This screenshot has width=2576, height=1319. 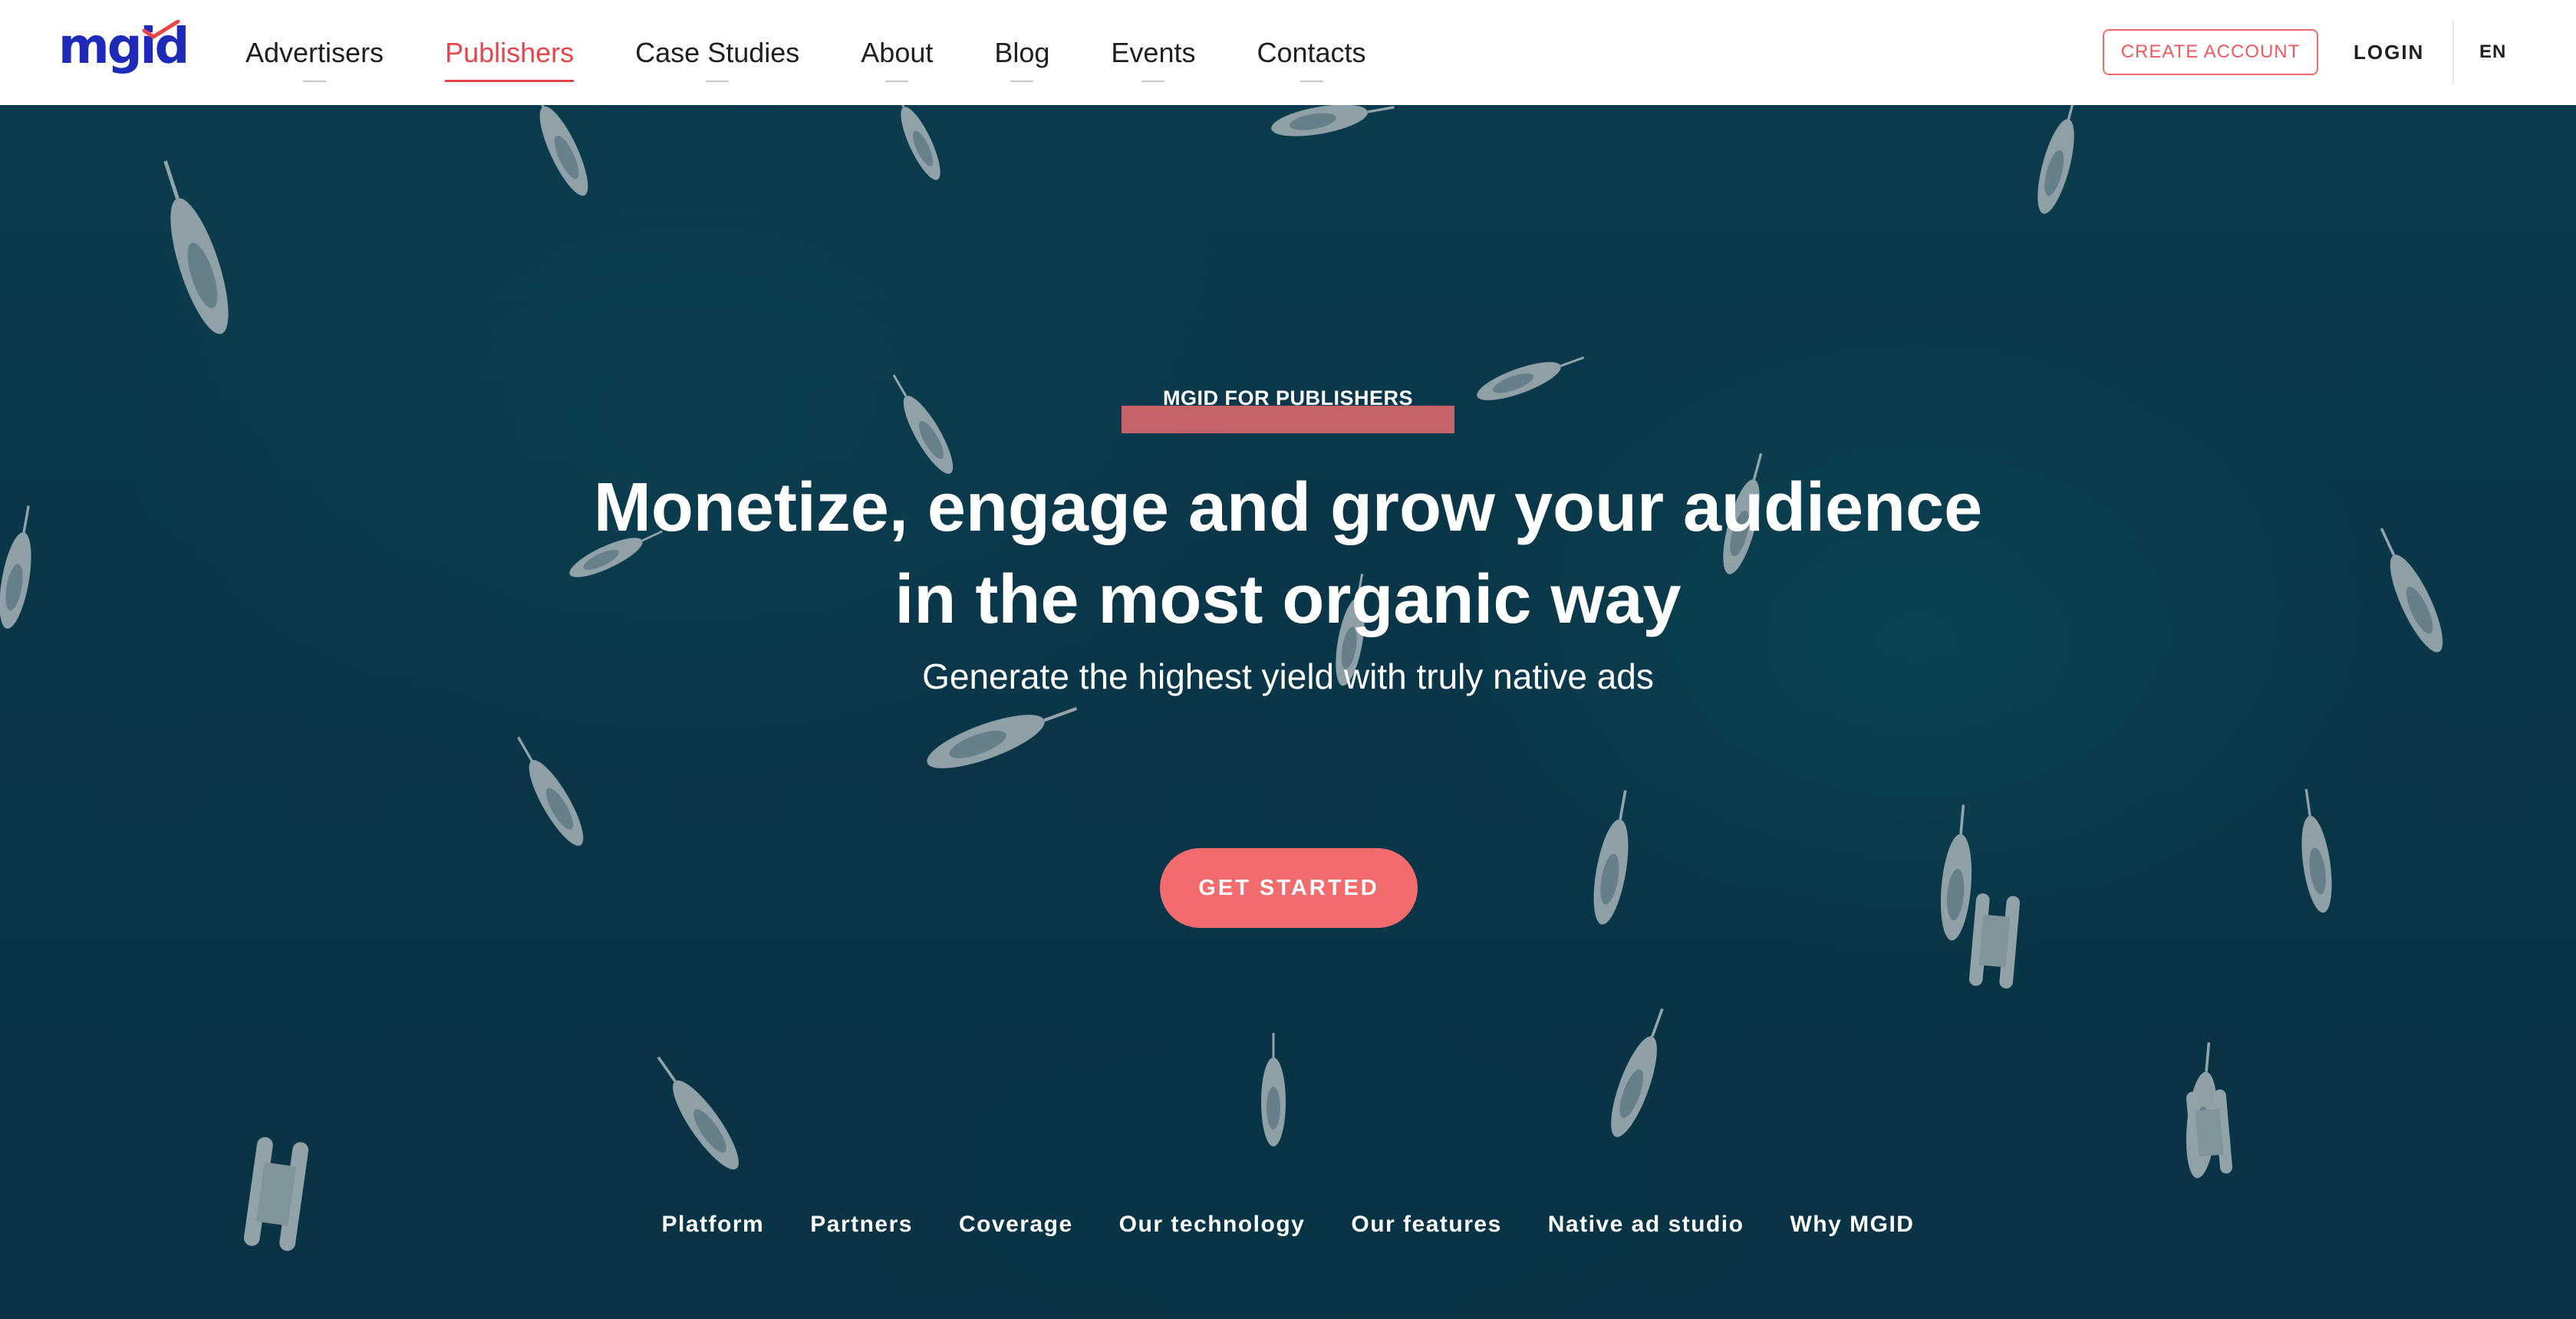 I want to click on section-link-our-features: Our features, so click(x=1426, y=1224).